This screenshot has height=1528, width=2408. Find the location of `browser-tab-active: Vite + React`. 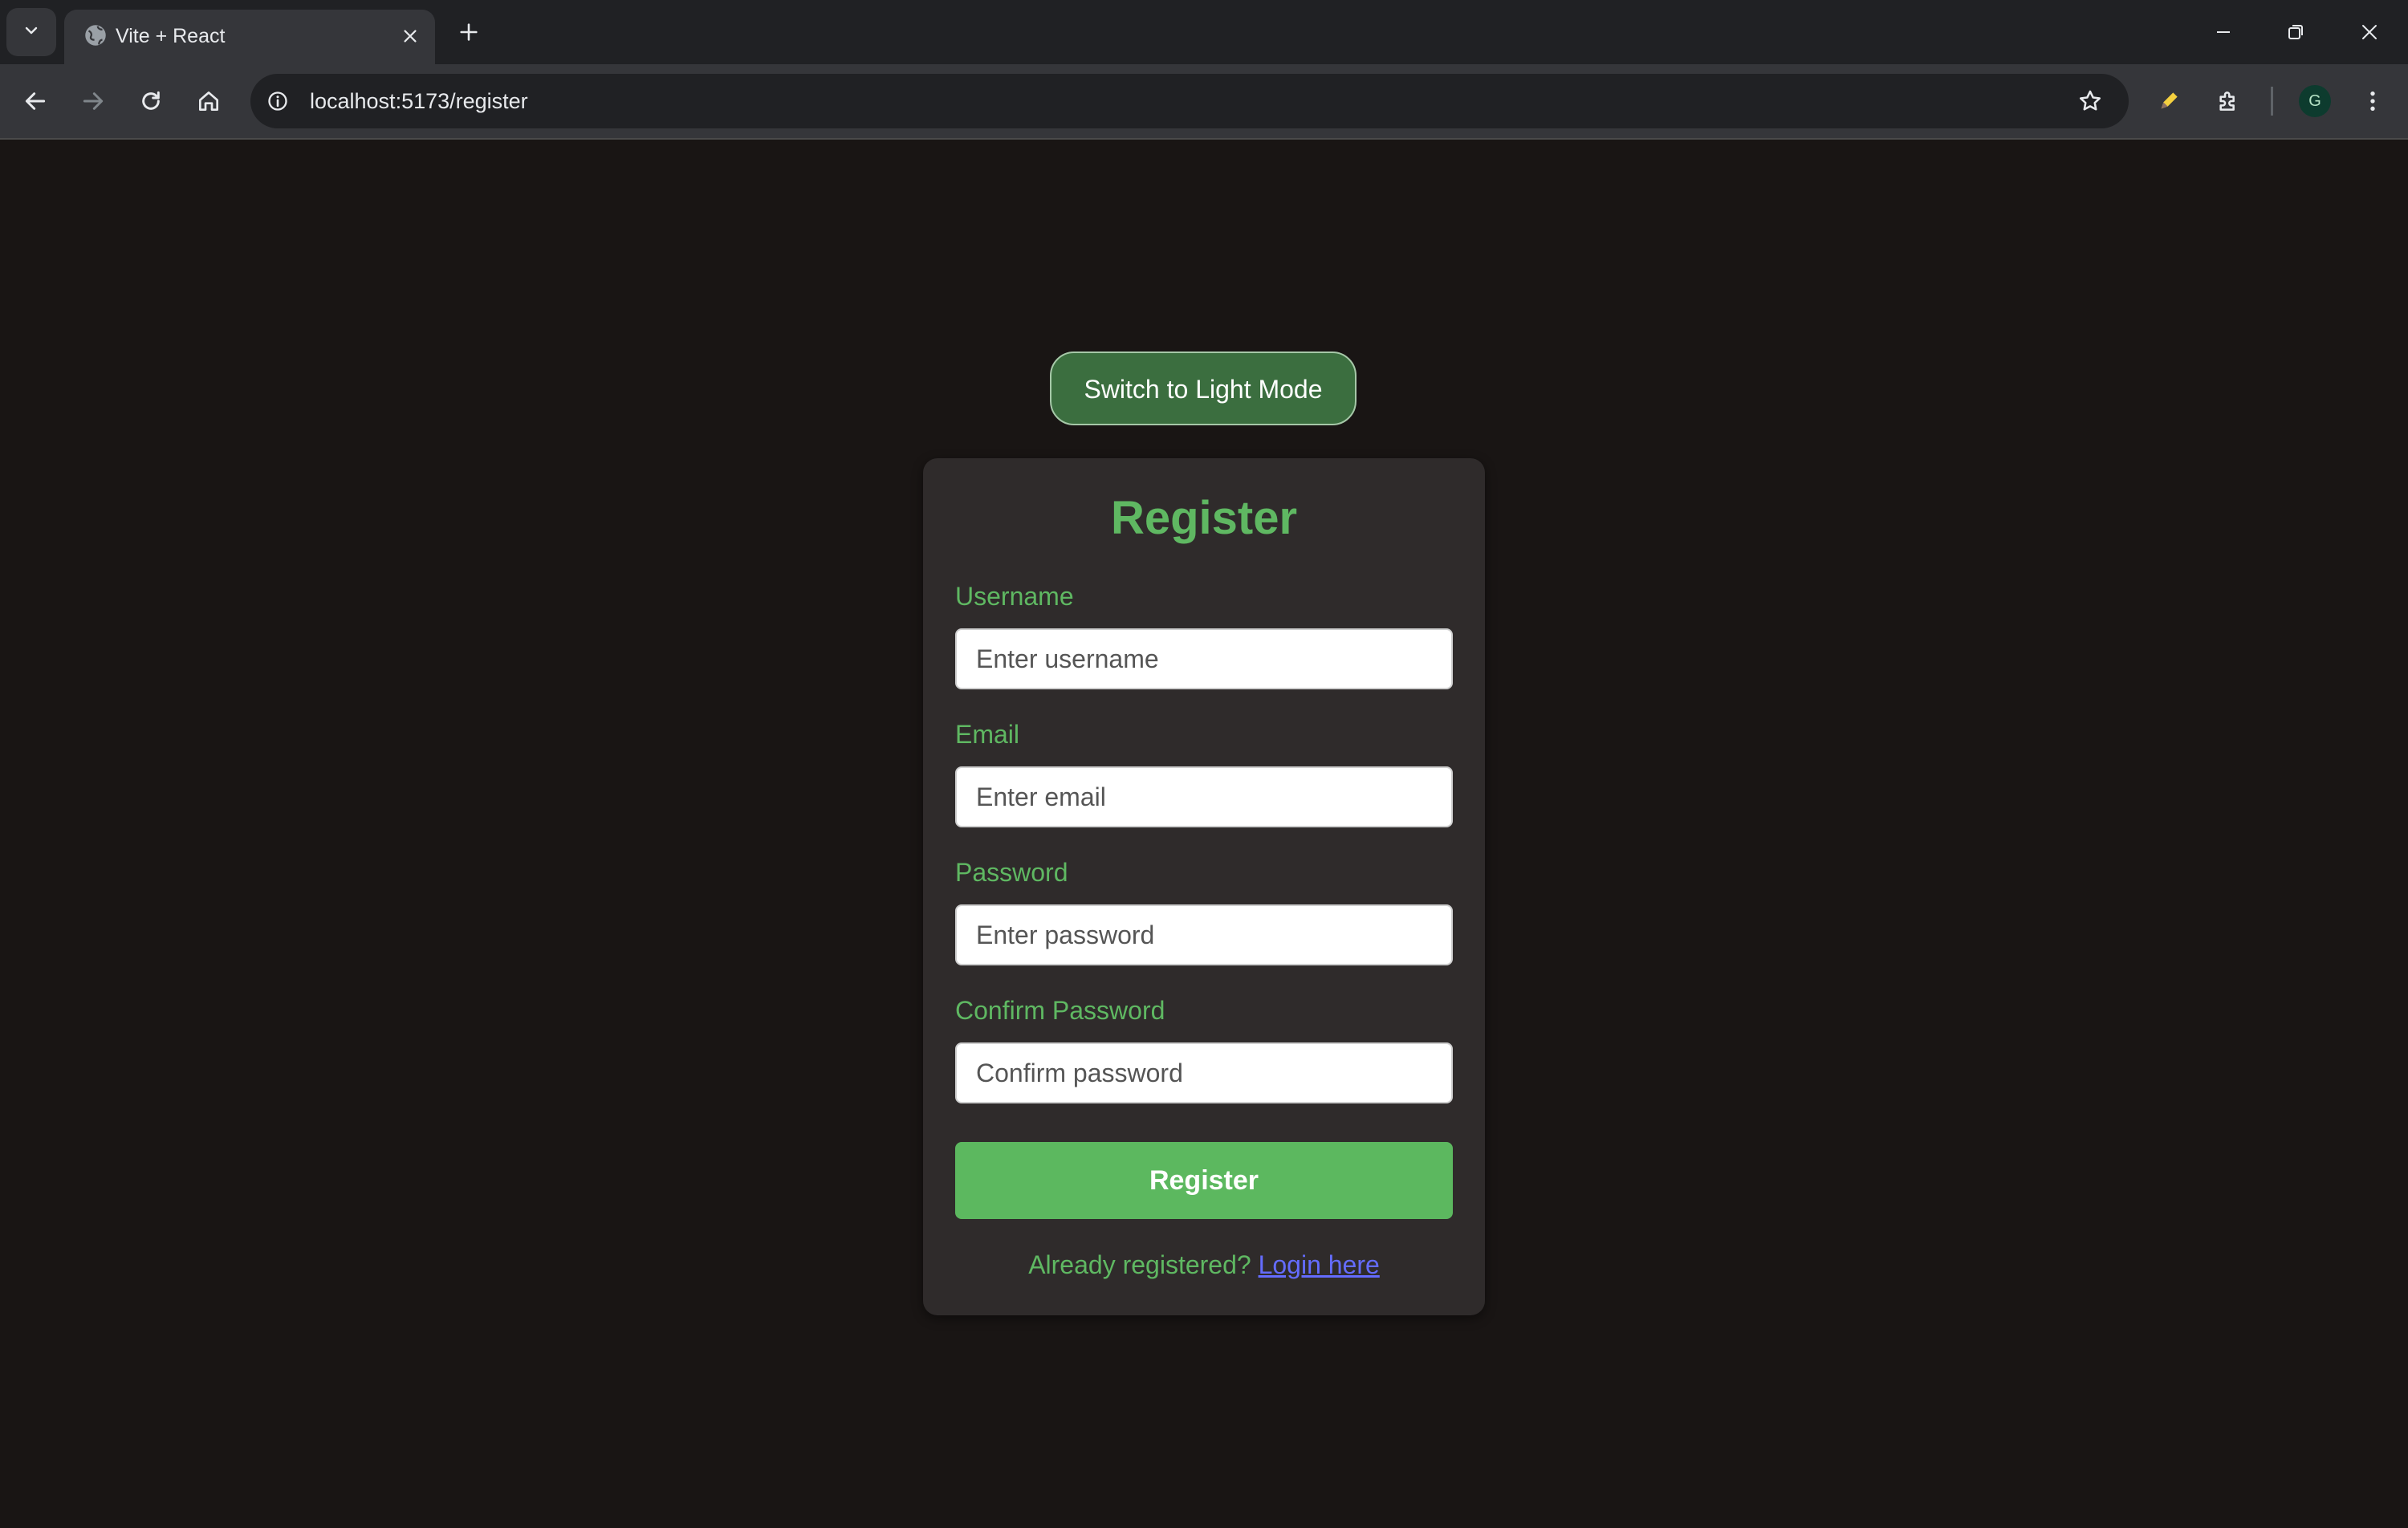

browser-tab-active: Vite + React is located at coordinates (250, 37).